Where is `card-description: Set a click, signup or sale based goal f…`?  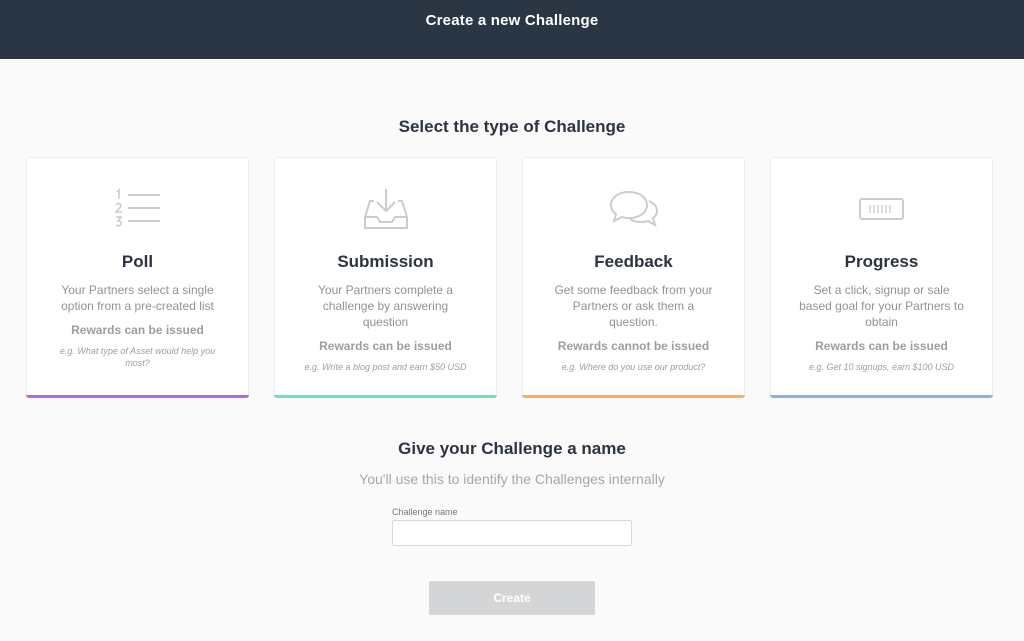
card-description: Set a click, signup or sale based goal f… is located at coordinates (881, 306).